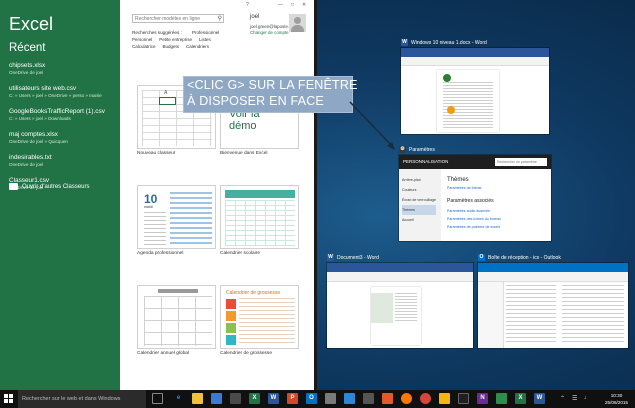 The image size is (635, 408). Describe the element at coordinates (259, 317) in the screenshot. I see `pregnancy-calendar-template: Calendrier de grossesse` at that location.